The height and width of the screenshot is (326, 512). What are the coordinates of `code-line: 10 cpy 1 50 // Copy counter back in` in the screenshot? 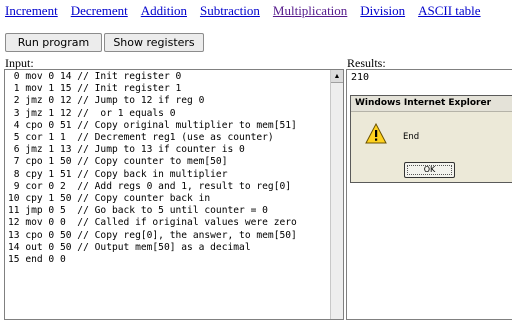 It's located at (109, 199).